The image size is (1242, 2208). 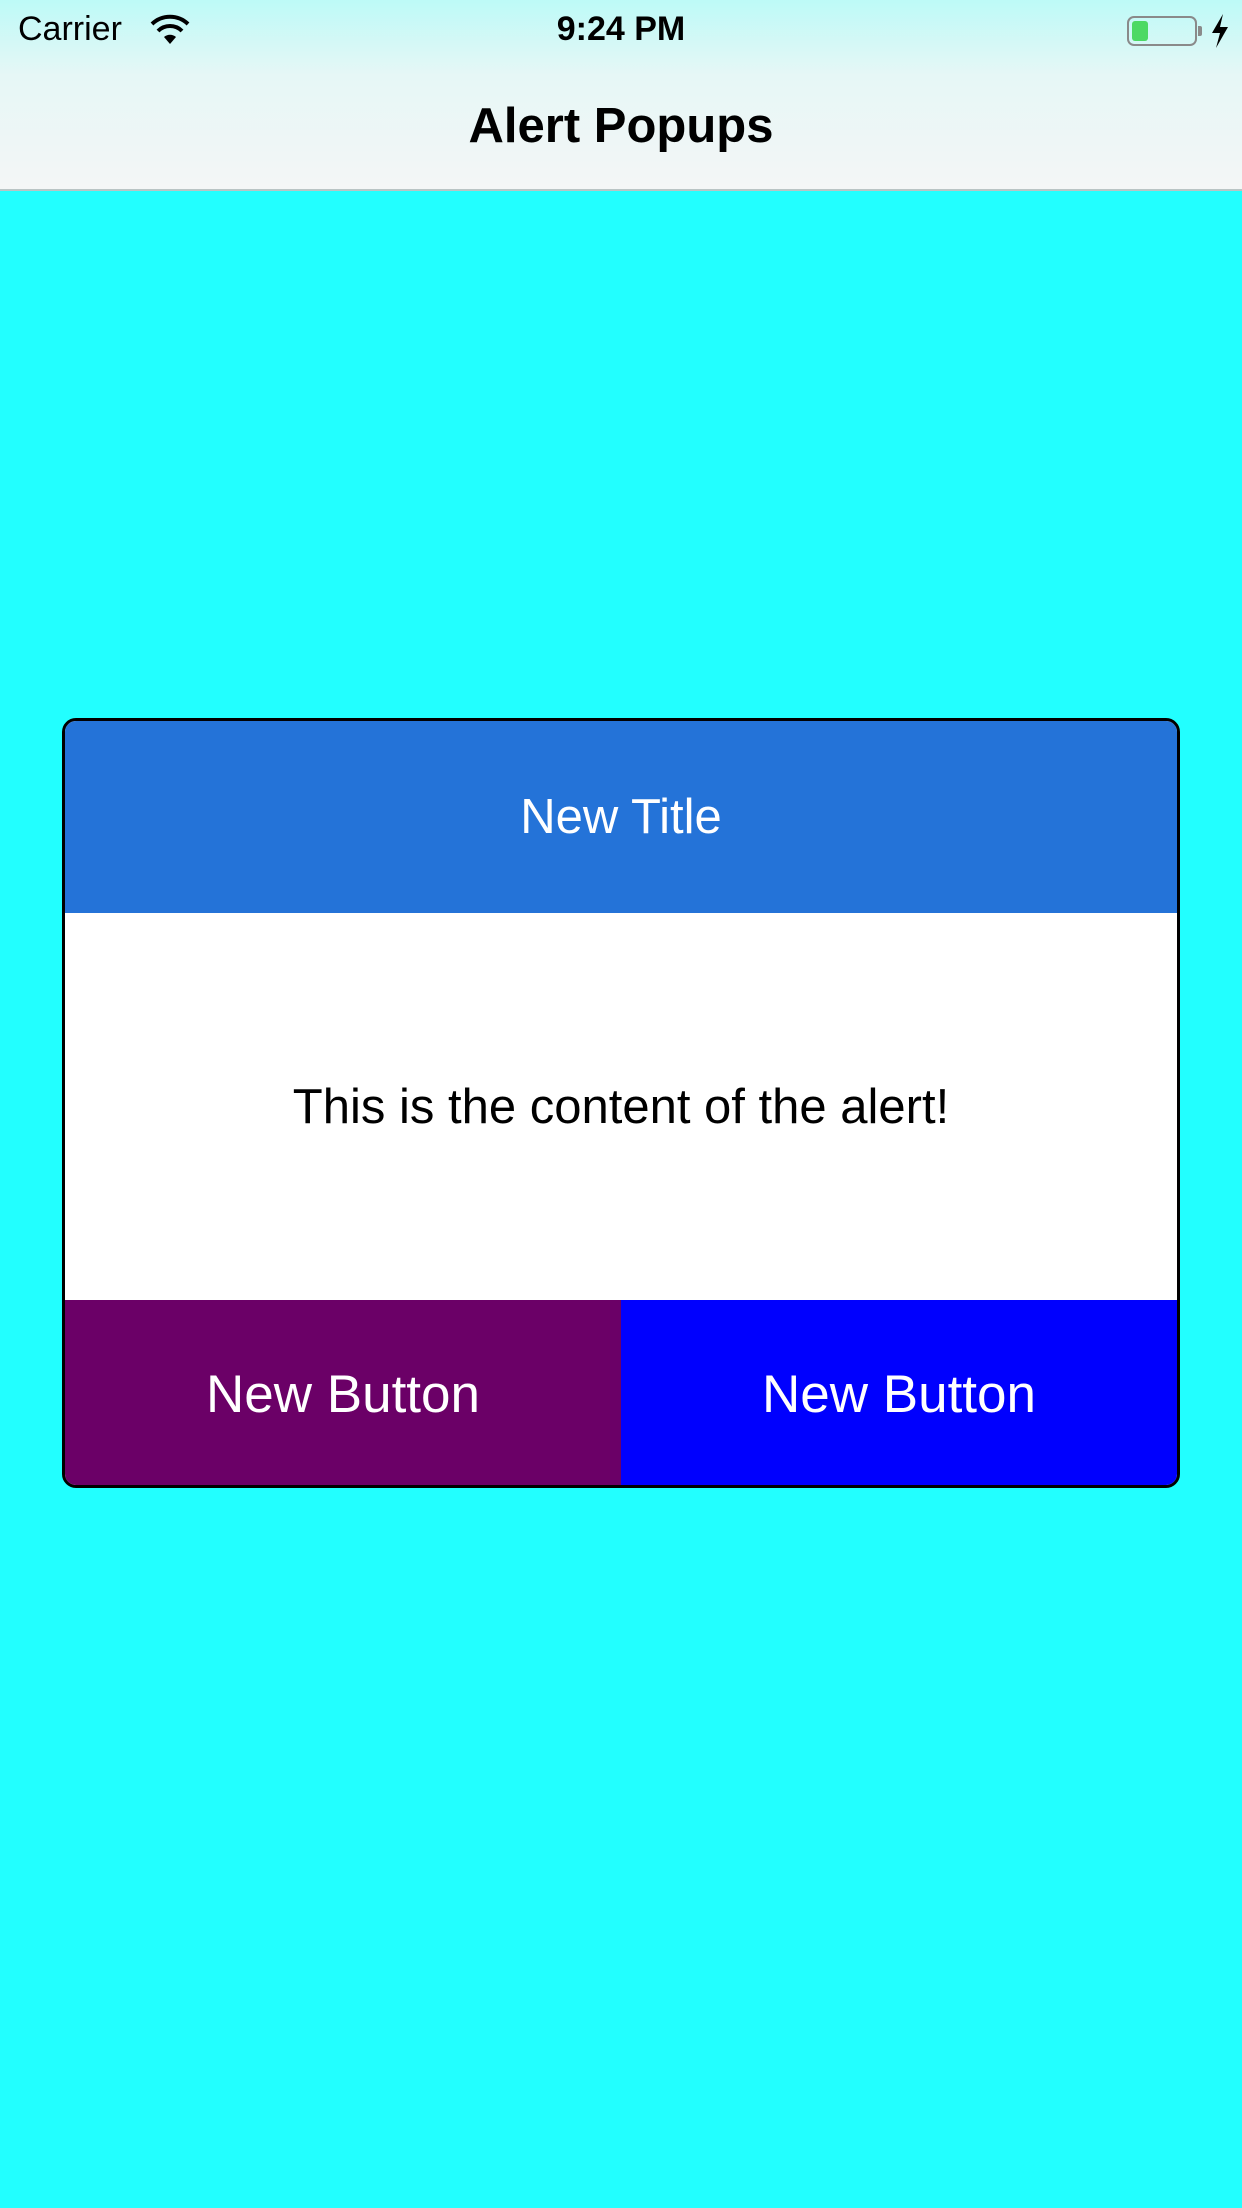 What do you see at coordinates (343, 1392) in the screenshot?
I see `alert-button-left: New Button` at bounding box center [343, 1392].